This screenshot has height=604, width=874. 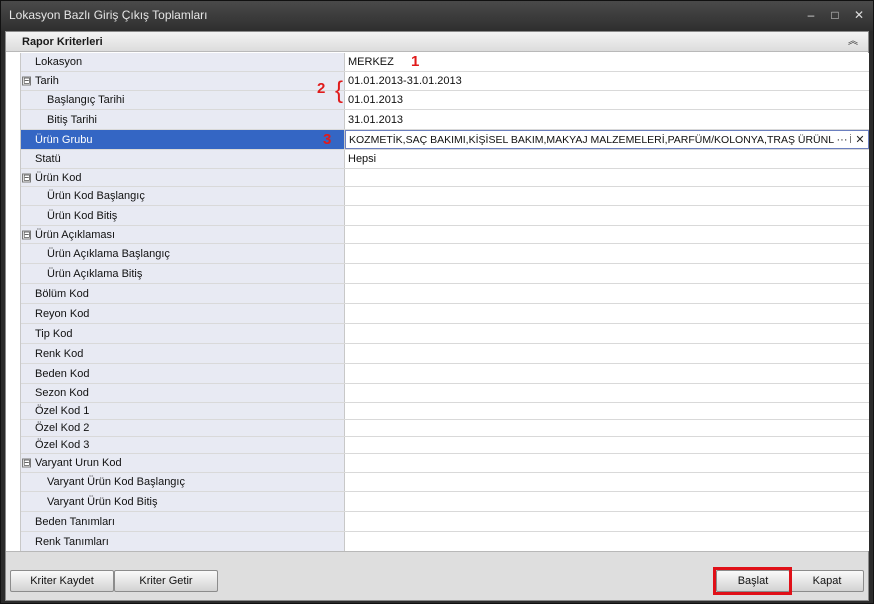 I want to click on row-label: Beden Kod, so click(x=62, y=373).